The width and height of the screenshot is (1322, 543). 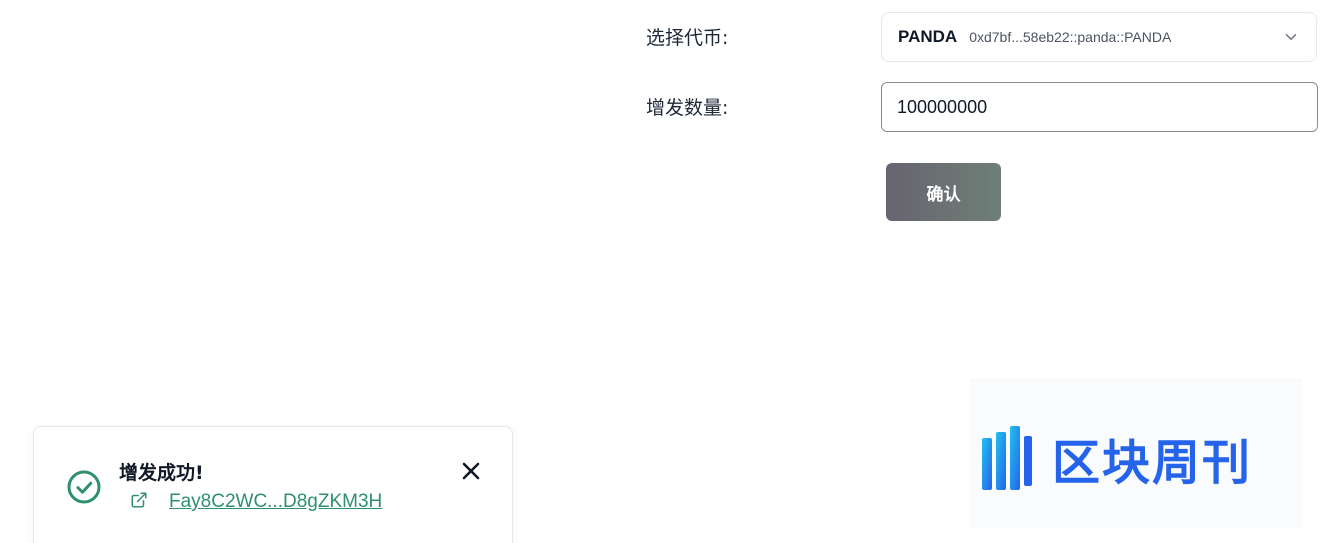 I want to click on amount-label: 增发数量:, so click(x=687, y=108).